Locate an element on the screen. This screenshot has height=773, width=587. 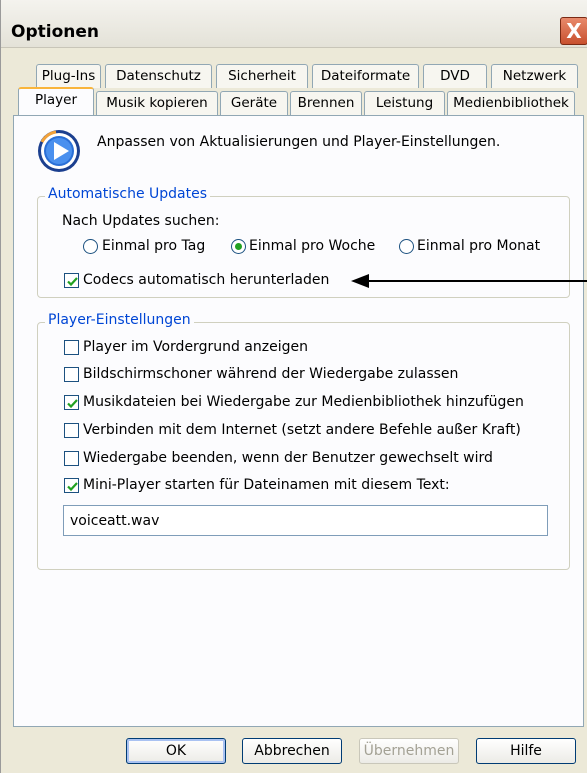
tab-brennen: Brennen is located at coordinates (326, 103).